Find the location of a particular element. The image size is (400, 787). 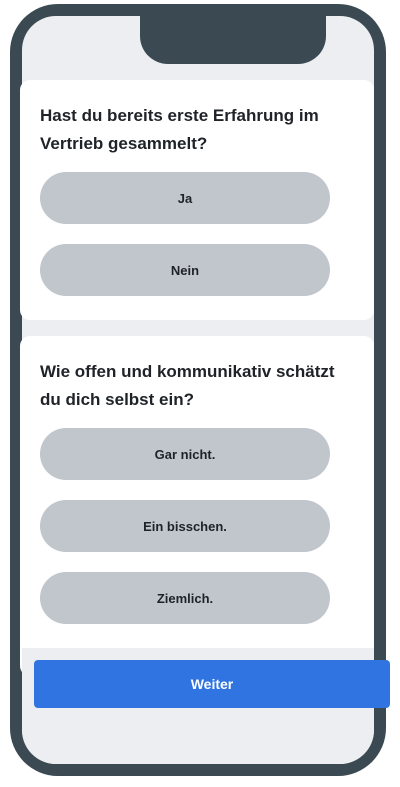

option-ziemlich-button: Ziemlich. is located at coordinates (185, 598).